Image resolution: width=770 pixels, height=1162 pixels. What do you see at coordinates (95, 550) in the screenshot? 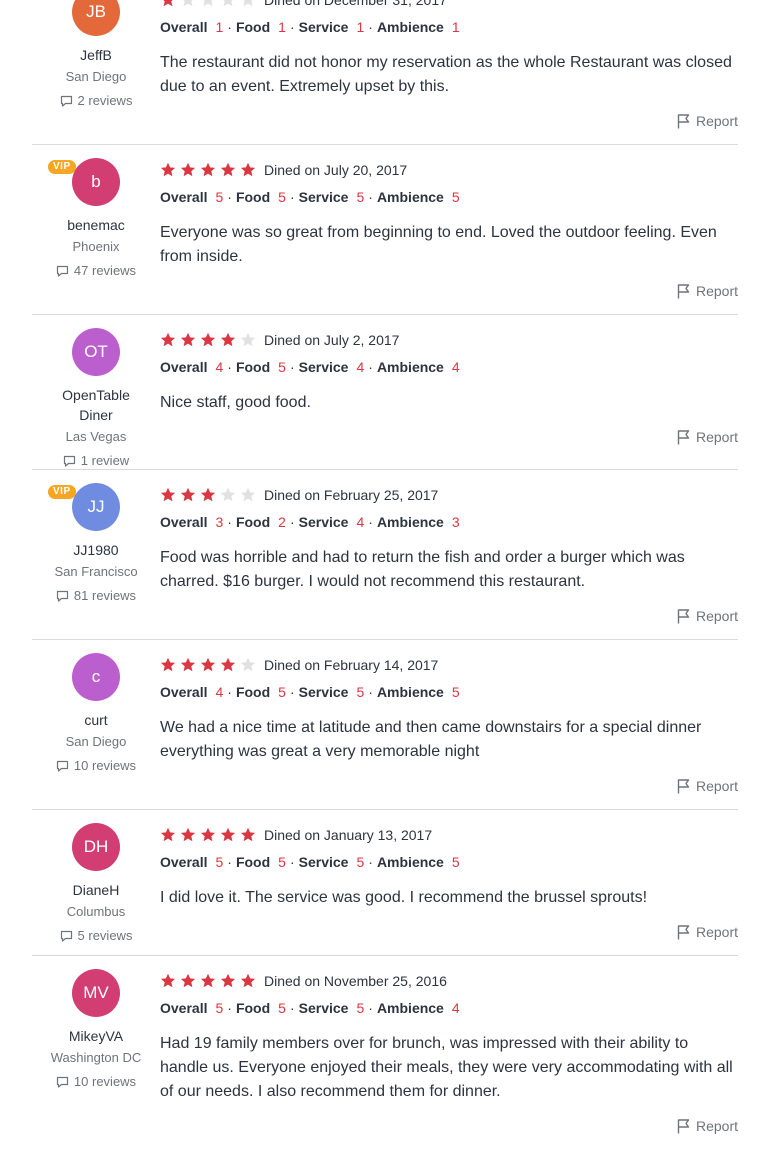
I see `reviewer-name: JJ1980` at bounding box center [95, 550].